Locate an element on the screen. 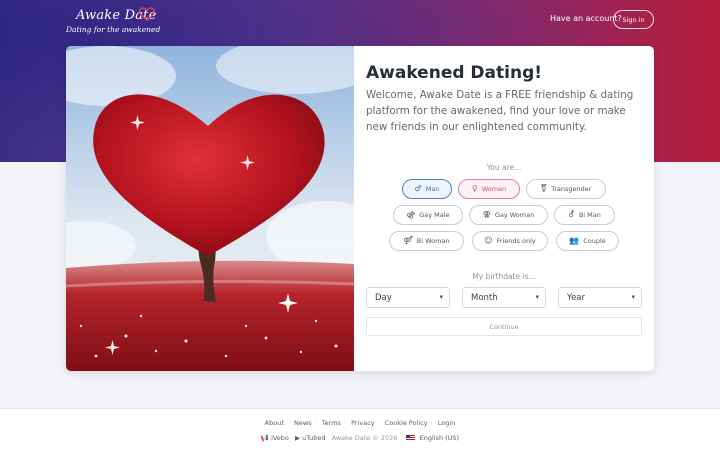  footer-link-cookie-policy: Cookie Policy is located at coordinates (406, 423).